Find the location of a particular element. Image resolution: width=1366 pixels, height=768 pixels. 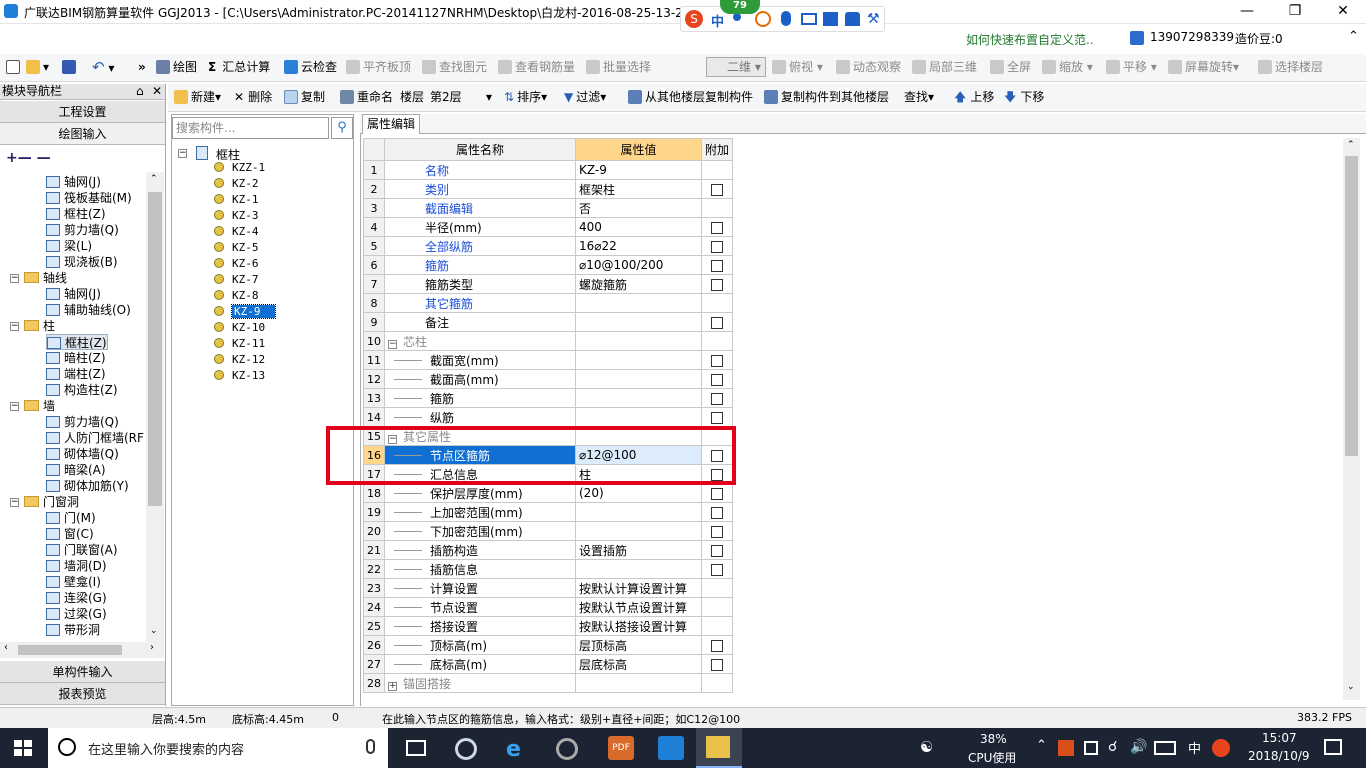

pdf-app-icon: PDF is located at coordinates (621, 748).